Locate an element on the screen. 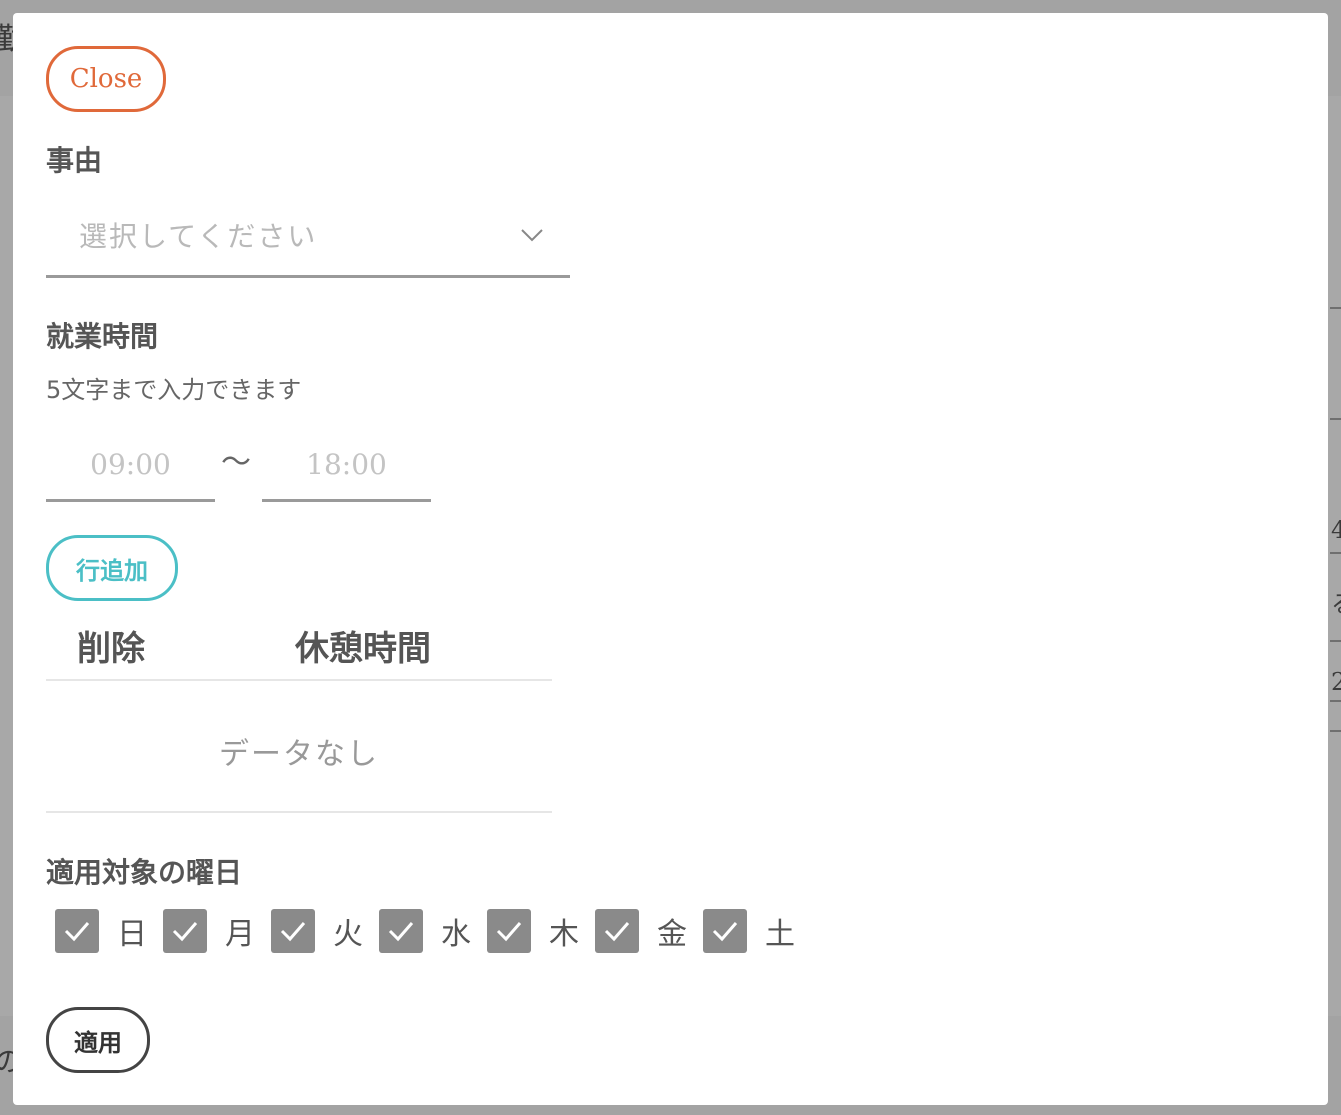 The height and width of the screenshot is (1115, 1341). break-time-table: 削除 休憩時間 データなし is located at coordinates (299, 713).